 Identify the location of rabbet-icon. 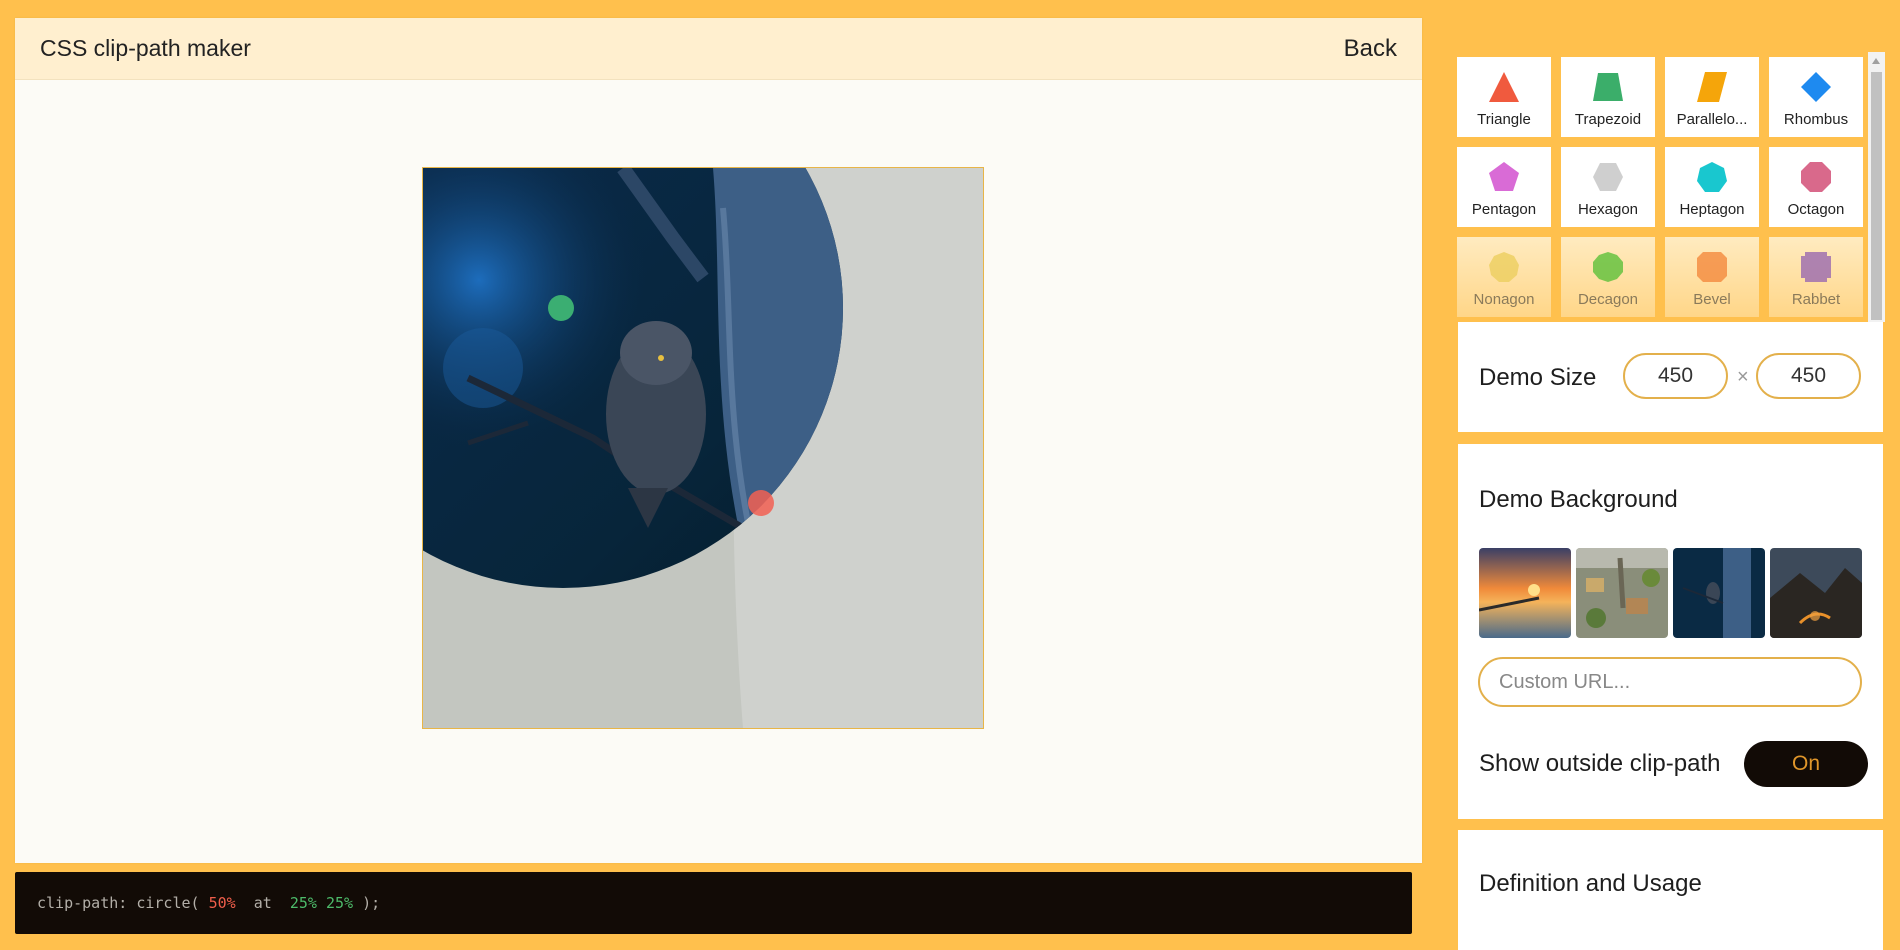
(1816, 267).